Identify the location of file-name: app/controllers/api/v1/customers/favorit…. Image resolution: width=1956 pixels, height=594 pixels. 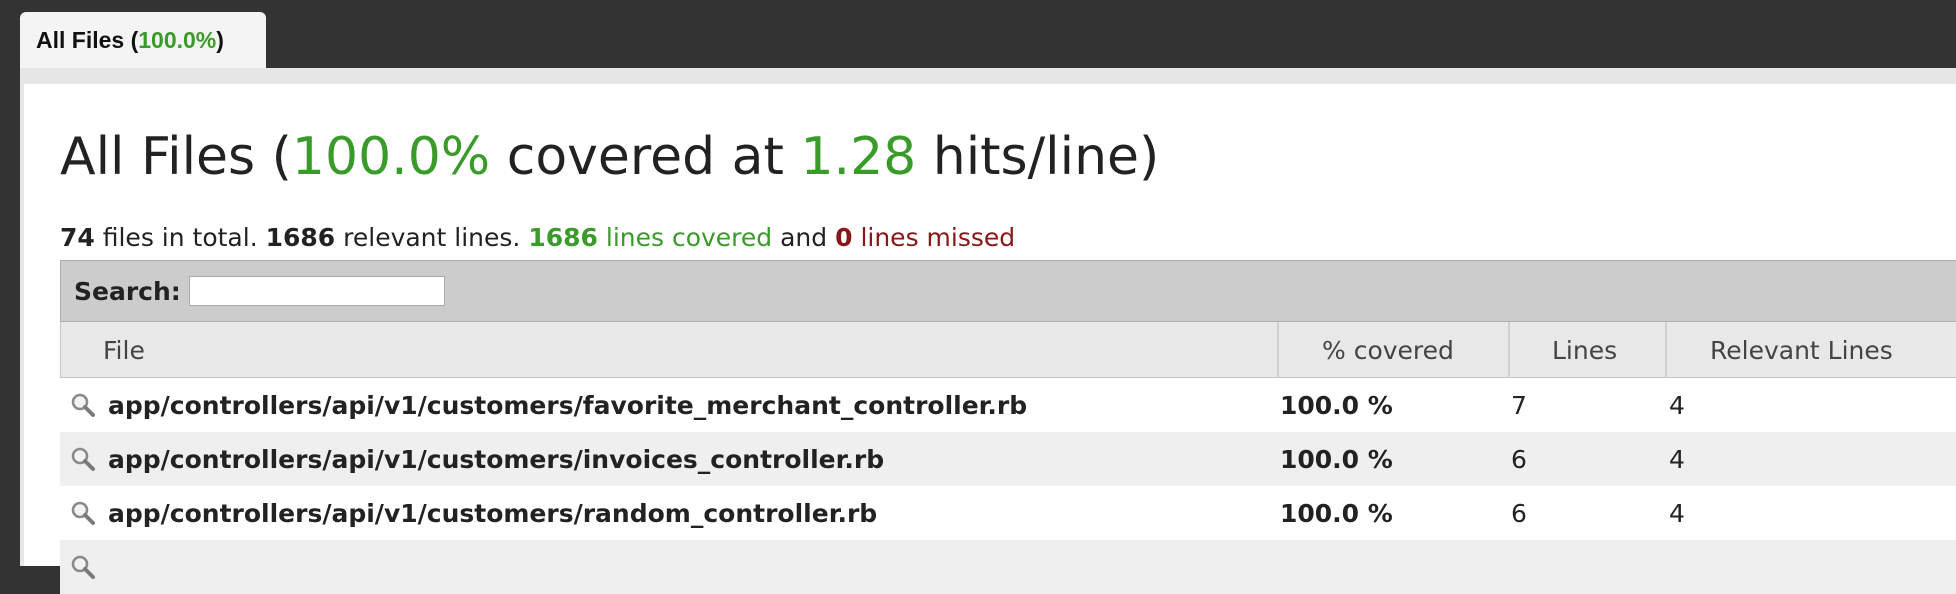
(568, 405).